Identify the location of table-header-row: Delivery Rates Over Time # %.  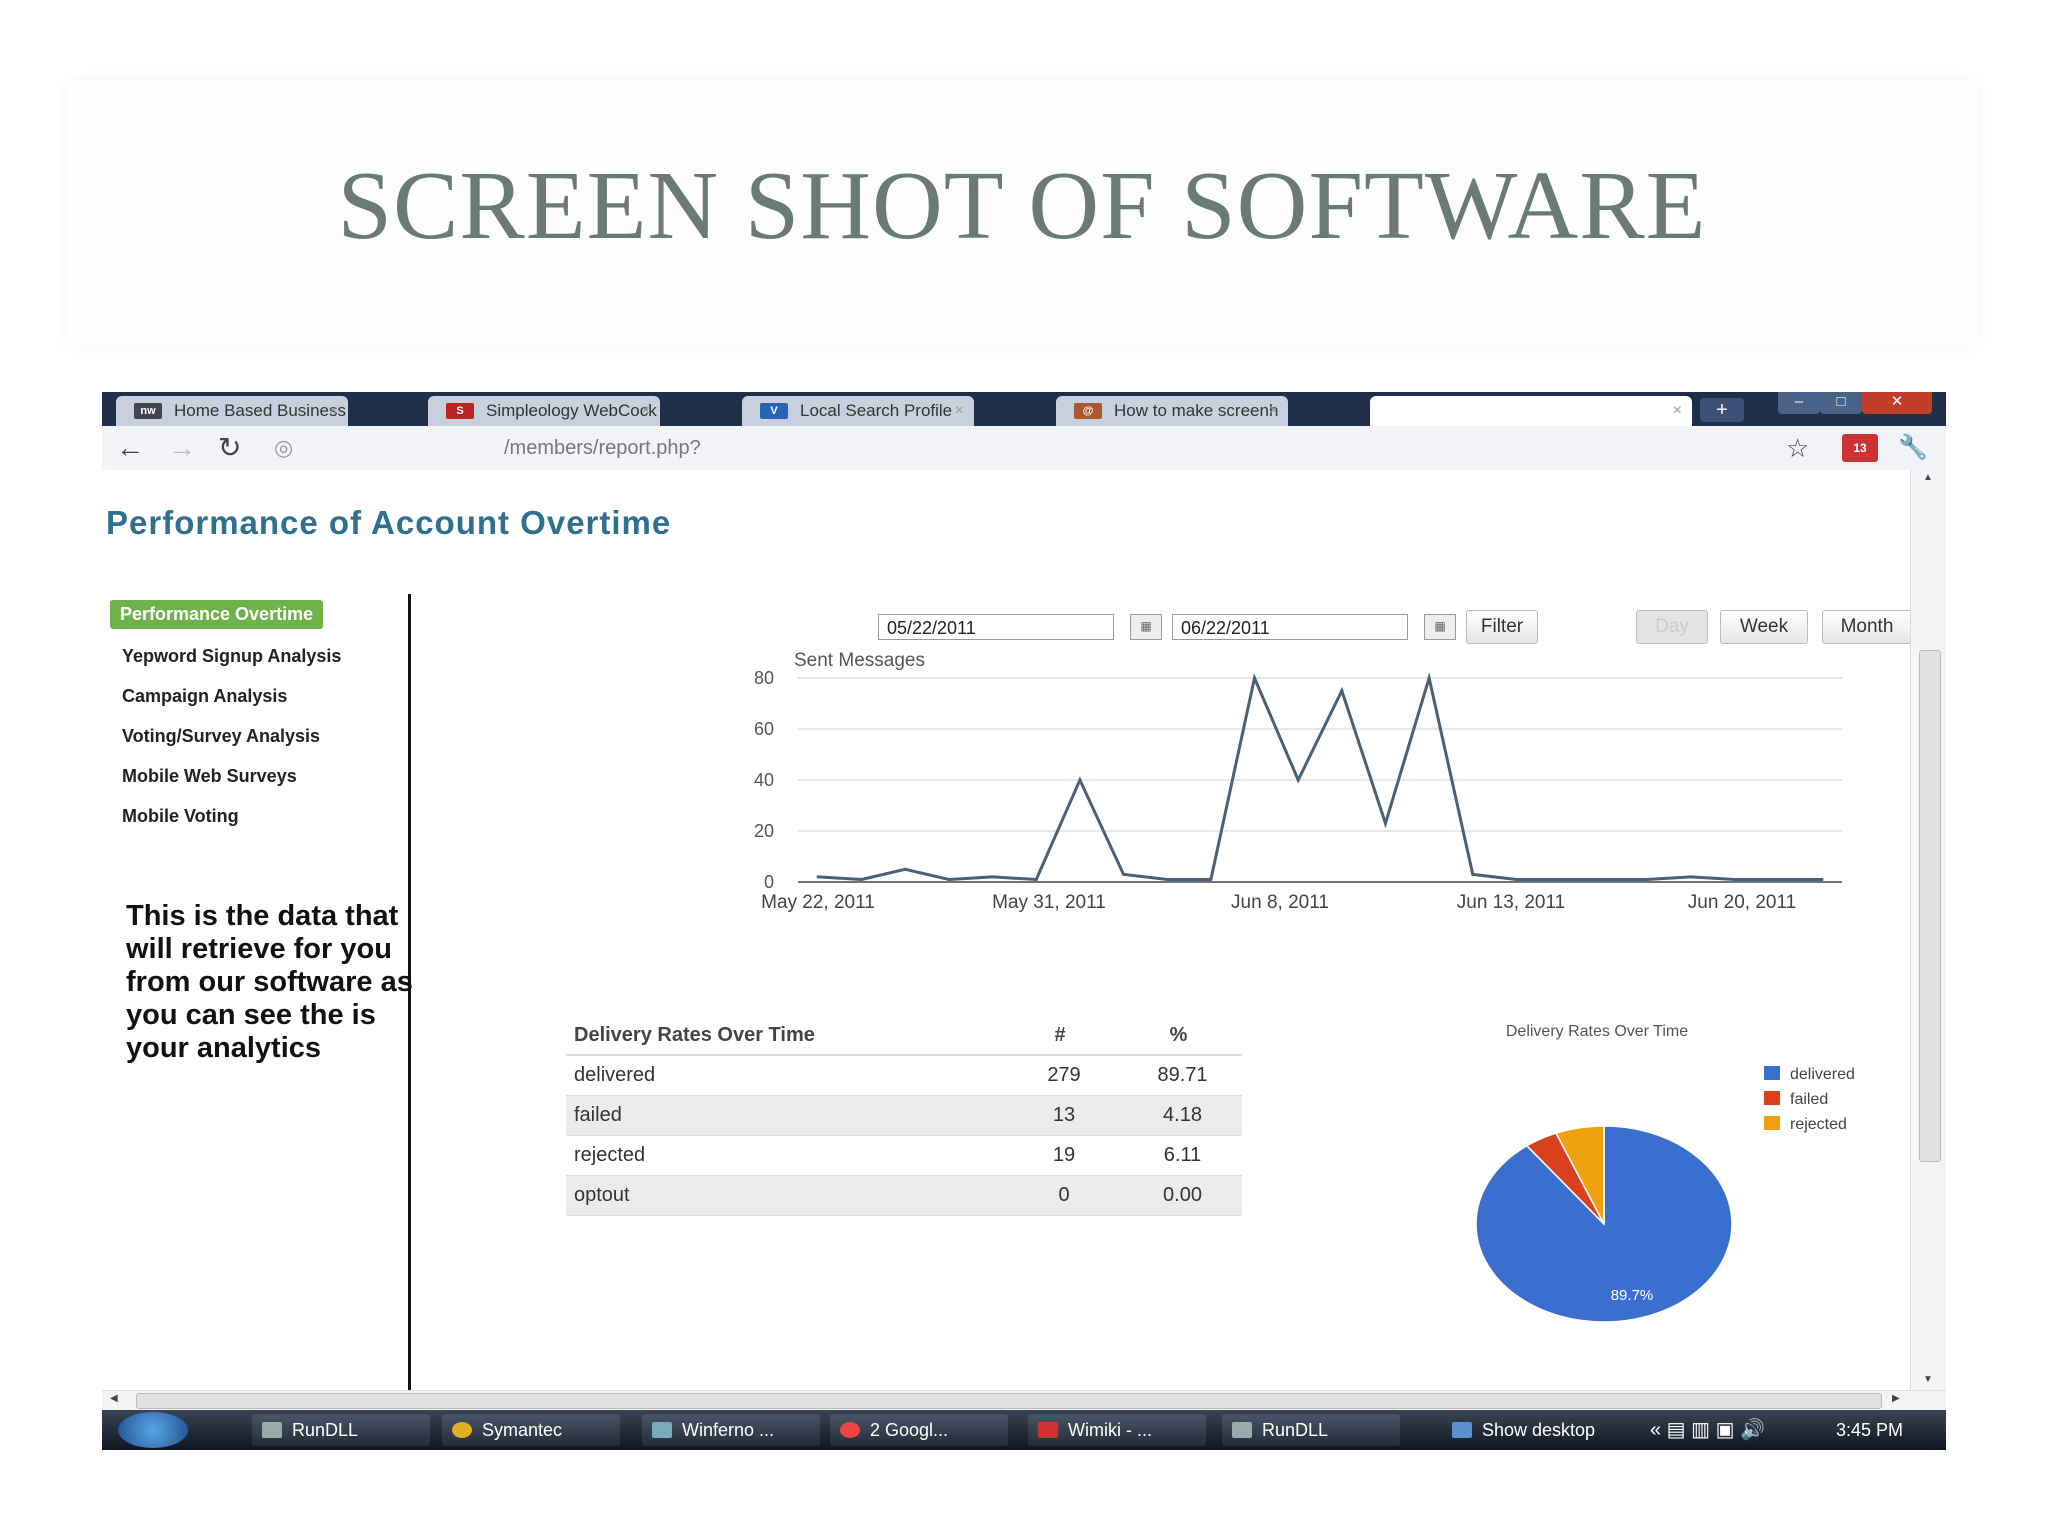
(904, 1036).